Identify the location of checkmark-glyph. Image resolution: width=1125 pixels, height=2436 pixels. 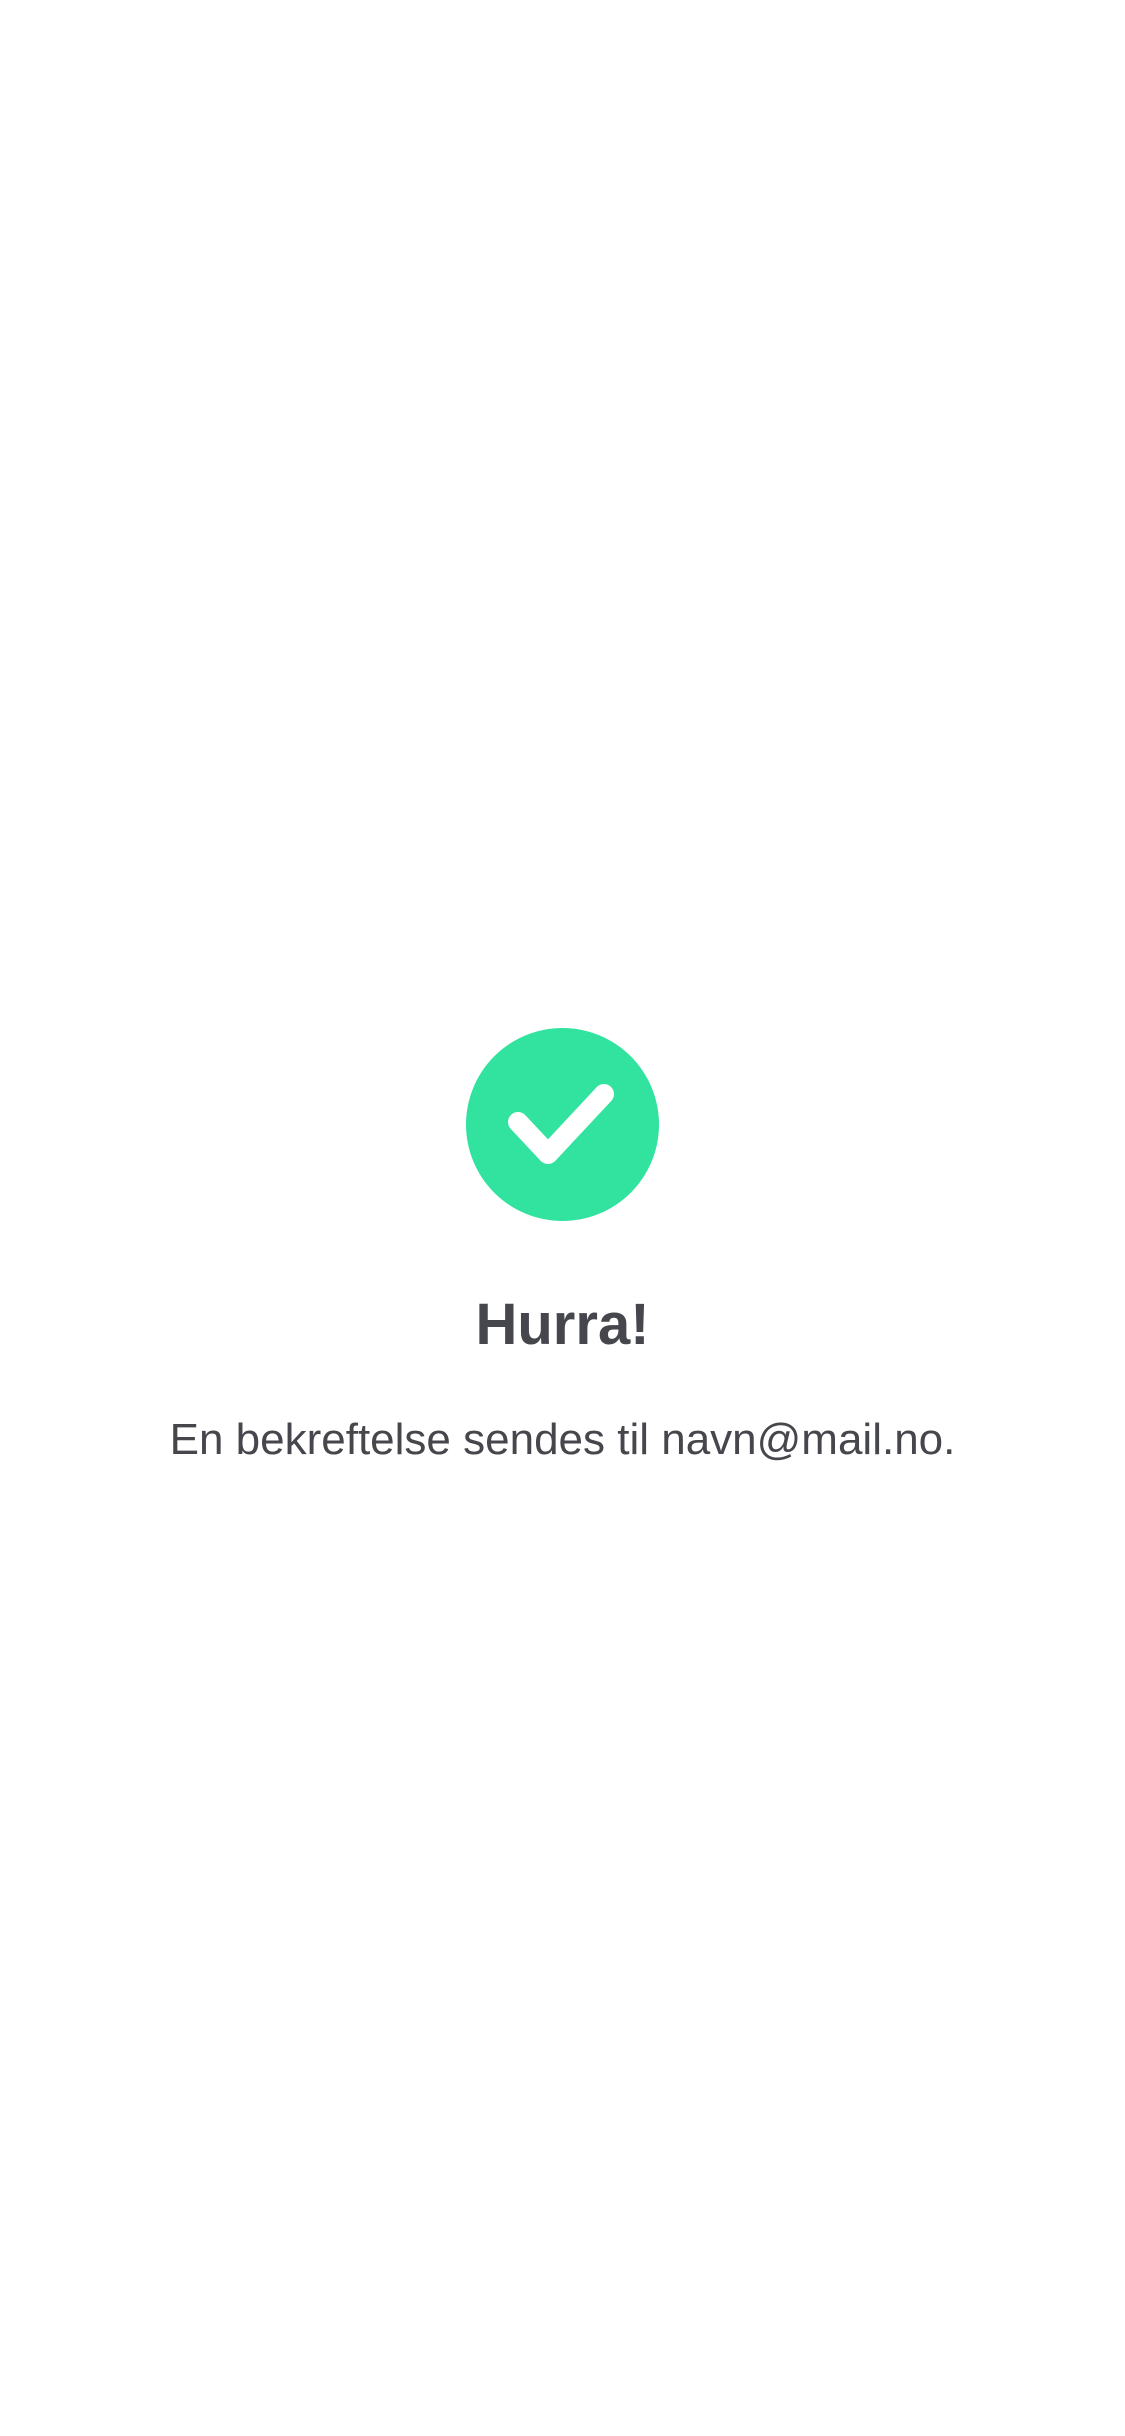
(561, 1124).